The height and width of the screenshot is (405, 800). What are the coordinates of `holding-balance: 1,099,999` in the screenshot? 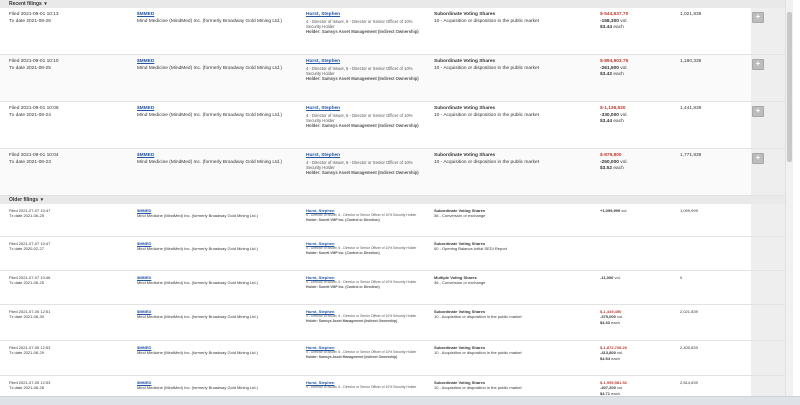 It's located at (689, 210).